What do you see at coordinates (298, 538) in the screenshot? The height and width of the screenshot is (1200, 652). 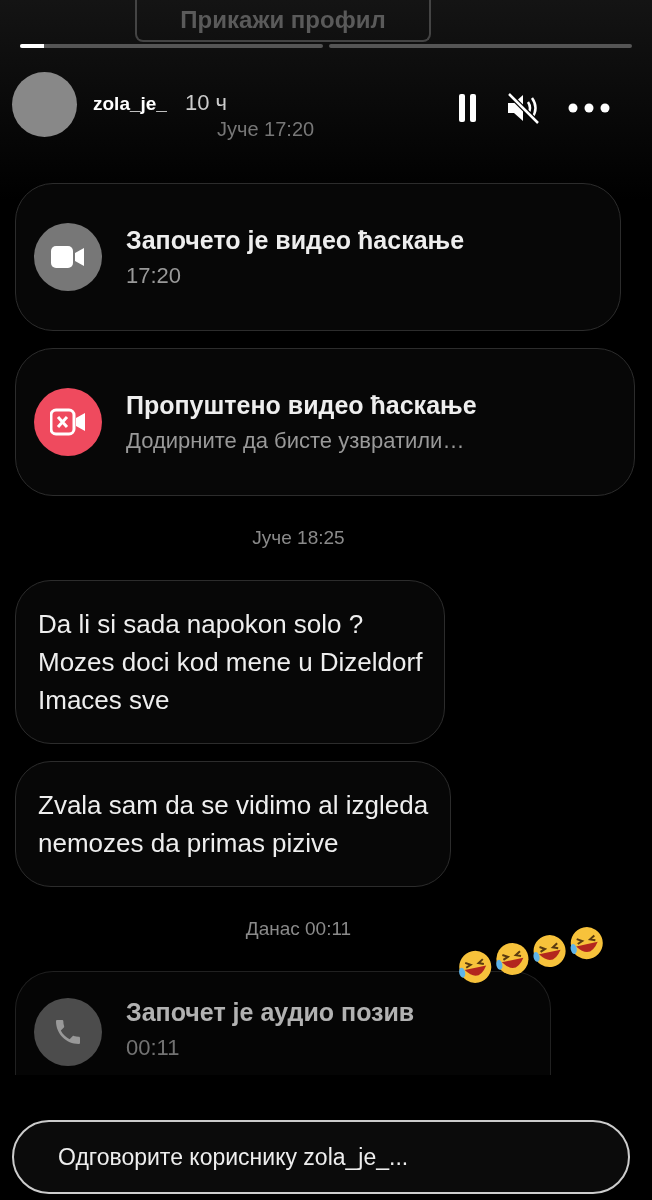 I see `date-separator: Јуче 18:25` at bounding box center [298, 538].